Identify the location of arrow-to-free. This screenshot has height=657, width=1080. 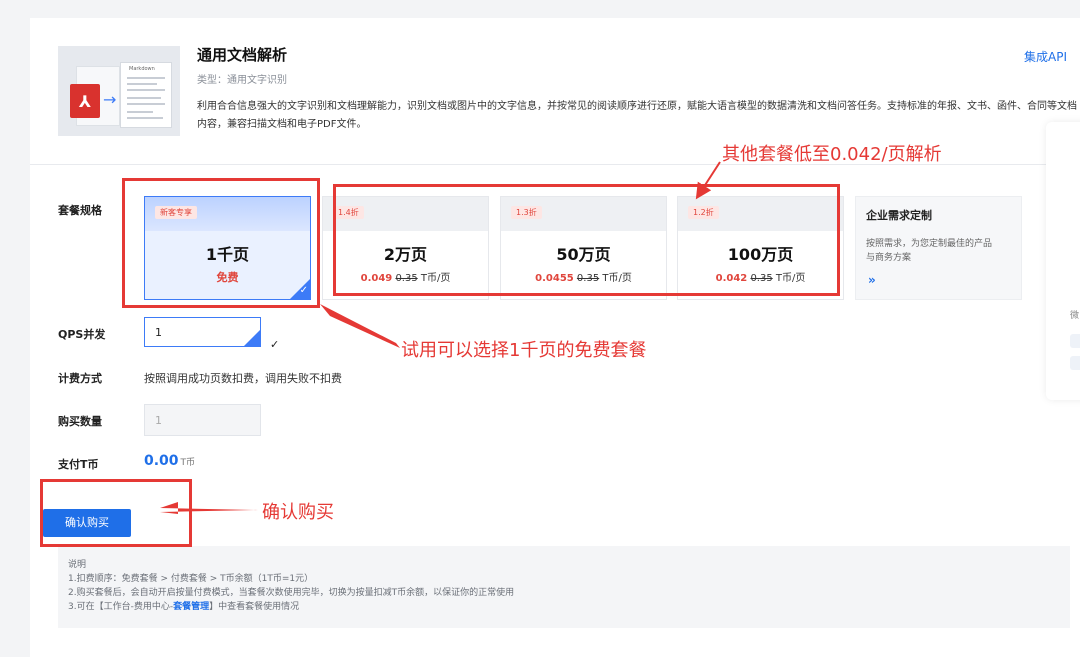
(360, 326).